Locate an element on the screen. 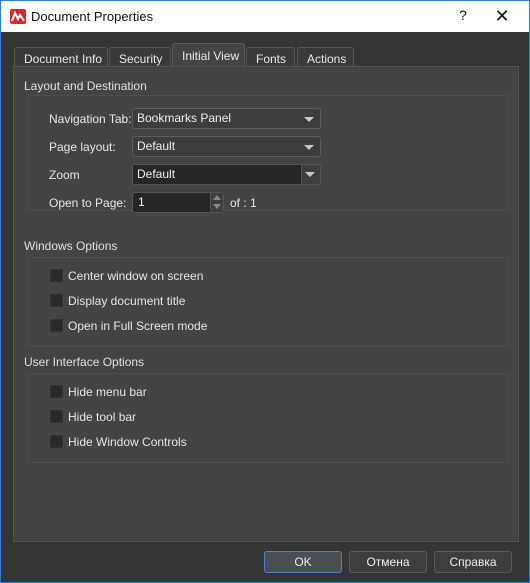  zoom-dropdown-button is located at coordinates (310, 174).